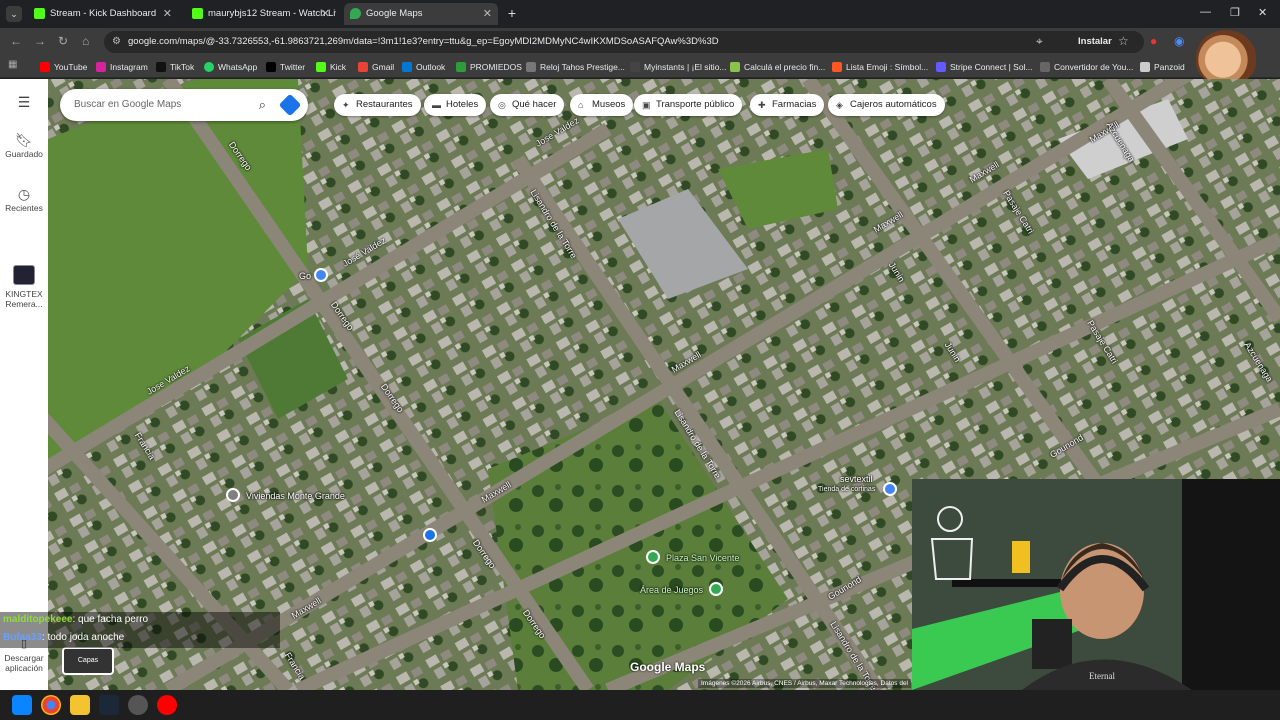  Describe the element at coordinates (1039, 41) in the screenshot. I see `location-icon: ⌖` at that location.